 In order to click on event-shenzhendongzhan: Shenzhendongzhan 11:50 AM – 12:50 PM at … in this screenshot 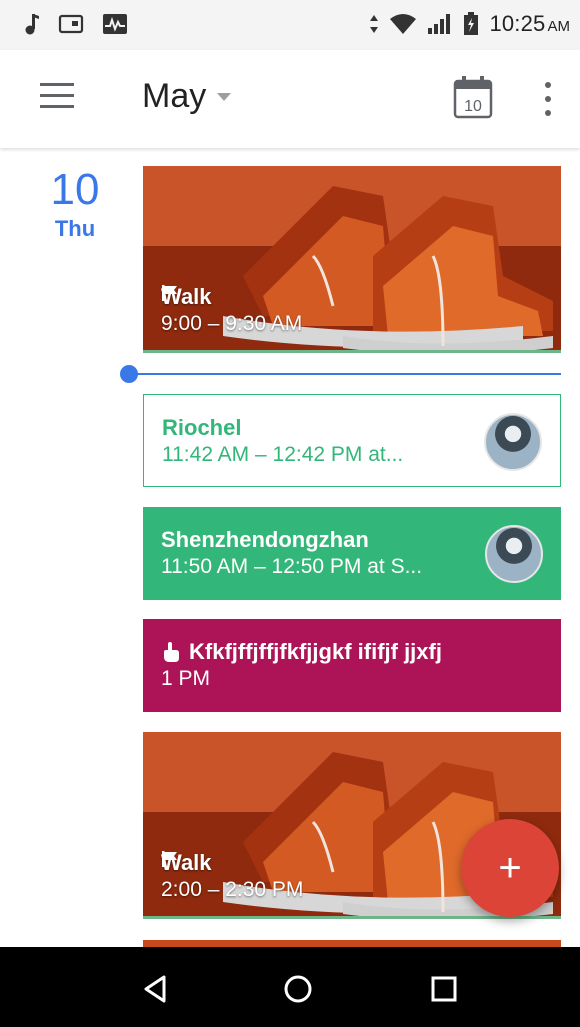, I will do `click(352, 553)`.